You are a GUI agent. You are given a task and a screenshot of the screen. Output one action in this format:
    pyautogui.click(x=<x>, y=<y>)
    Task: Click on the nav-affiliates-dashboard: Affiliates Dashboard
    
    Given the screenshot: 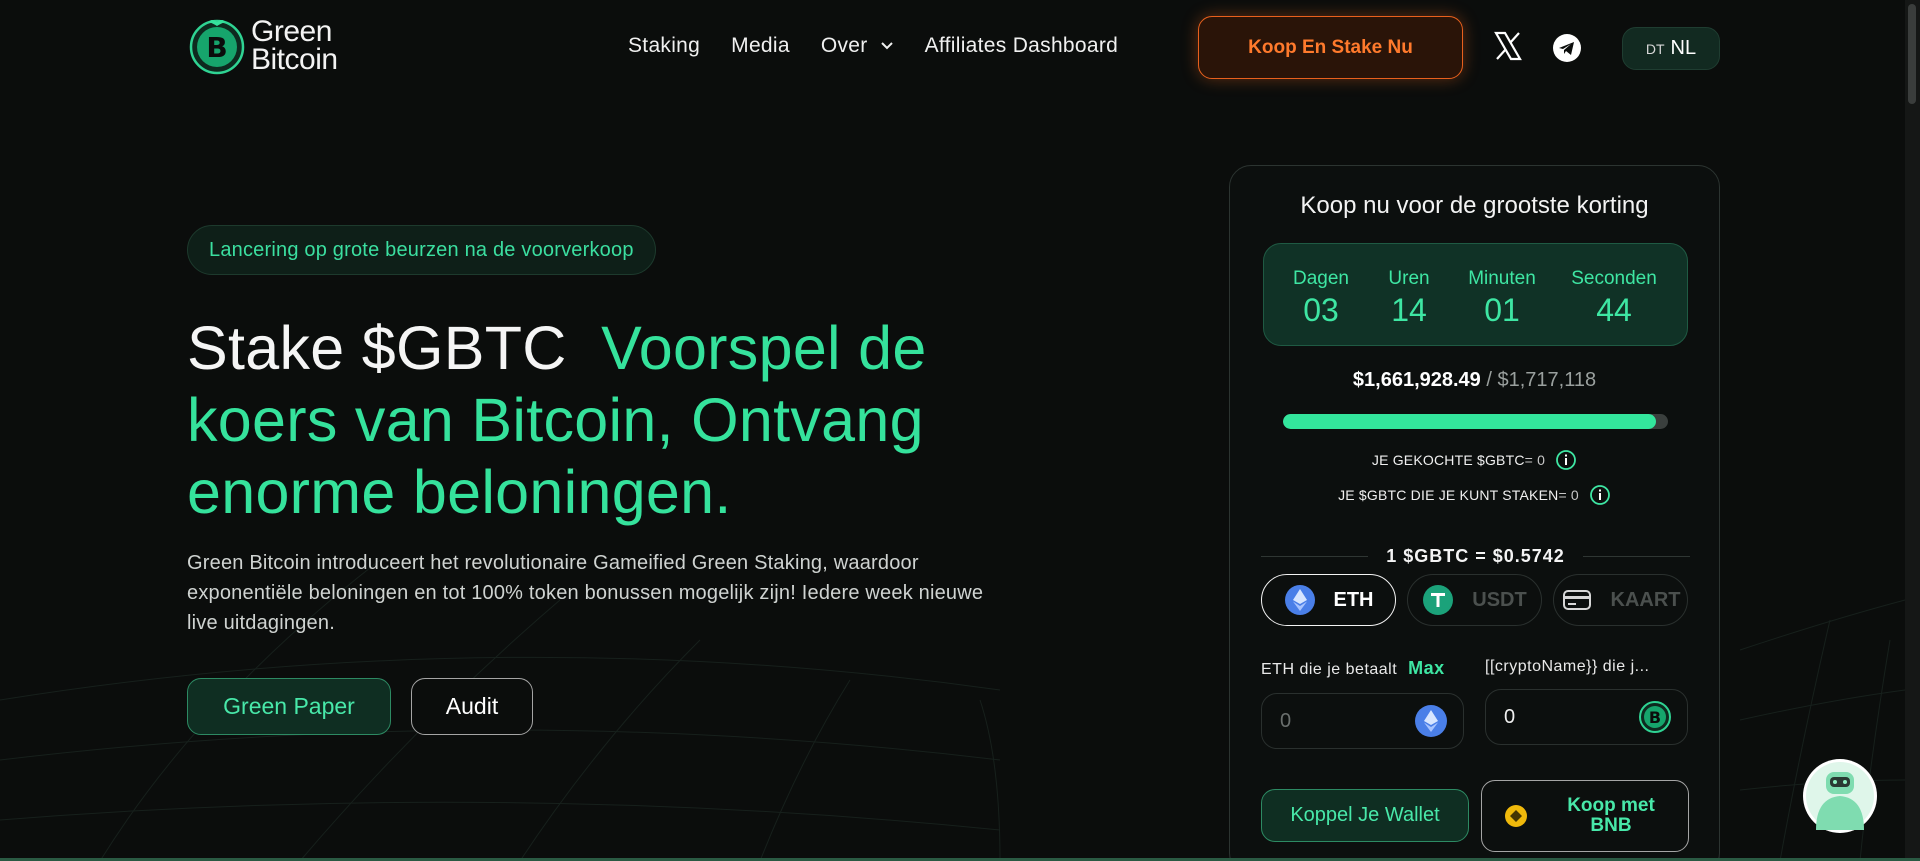 What is the action you would take?
    pyautogui.click(x=1022, y=46)
    